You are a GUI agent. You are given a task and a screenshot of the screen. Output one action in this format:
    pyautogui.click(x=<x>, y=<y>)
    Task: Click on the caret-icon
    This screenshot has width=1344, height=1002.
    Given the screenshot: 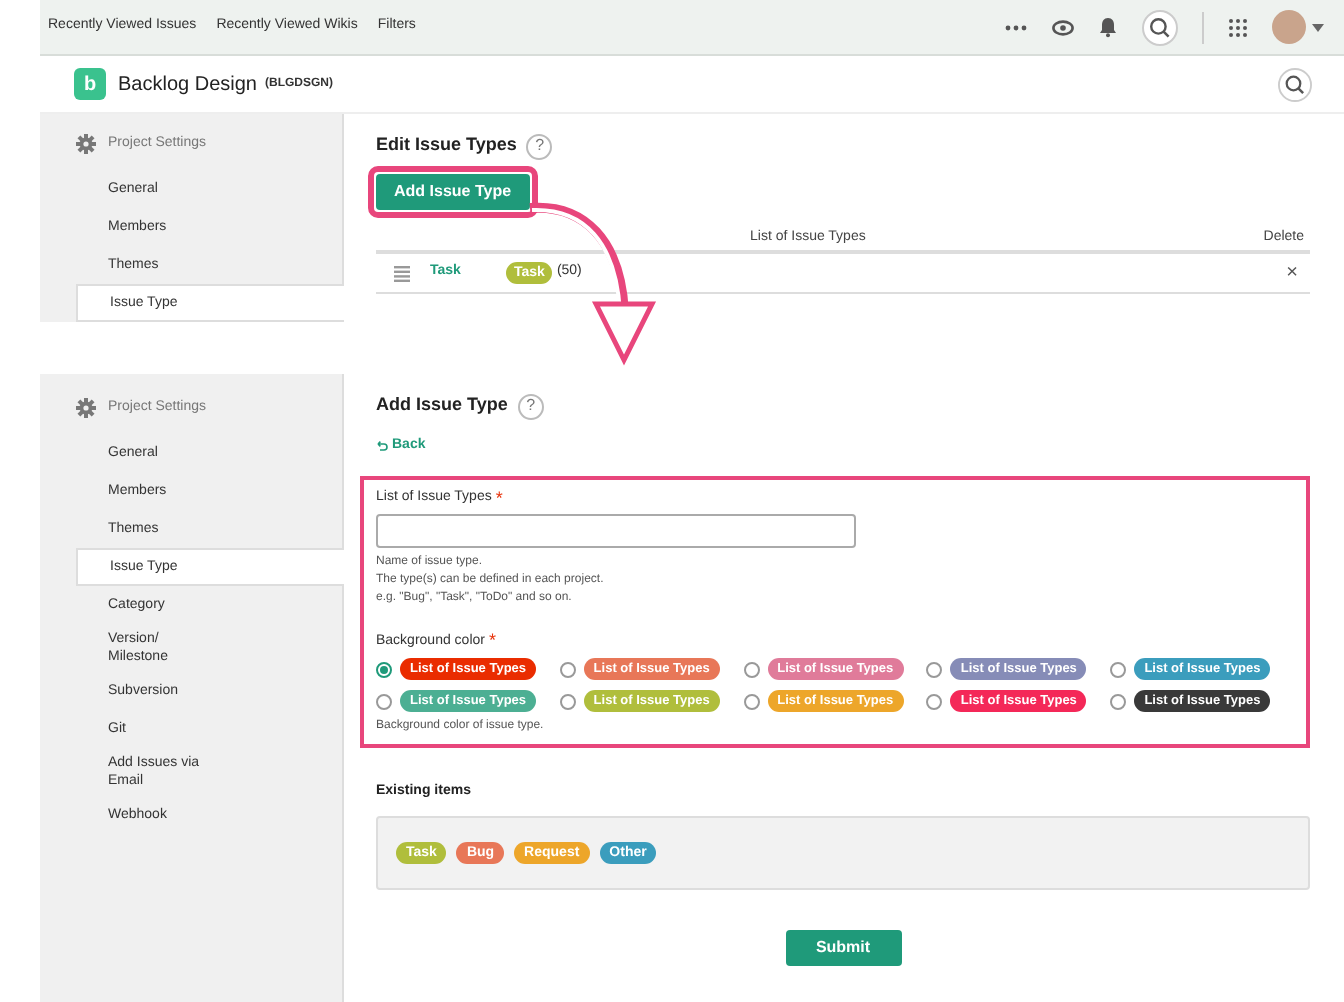 What is the action you would take?
    pyautogui.click(x=1318, y=27)
    